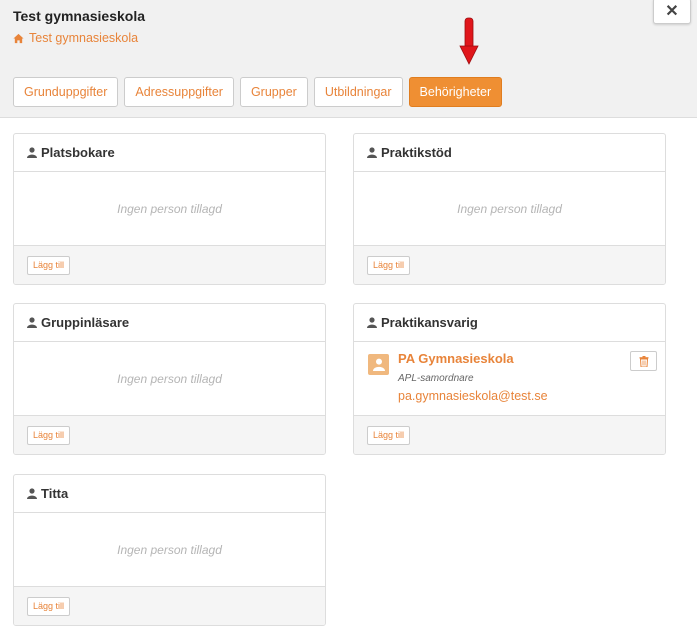 The height and width of the screenshot is (641, 697). I want to click on breadcrumb-link: Test gymnasieskola, so click(83, 38).